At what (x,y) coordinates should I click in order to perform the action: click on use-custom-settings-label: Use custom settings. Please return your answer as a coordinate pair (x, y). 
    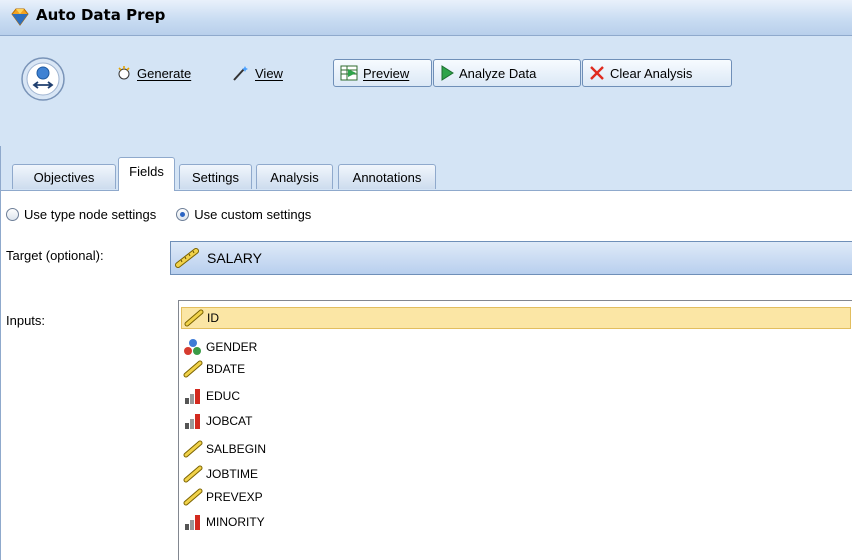
    Looking at the image, I should click on (253, 214).